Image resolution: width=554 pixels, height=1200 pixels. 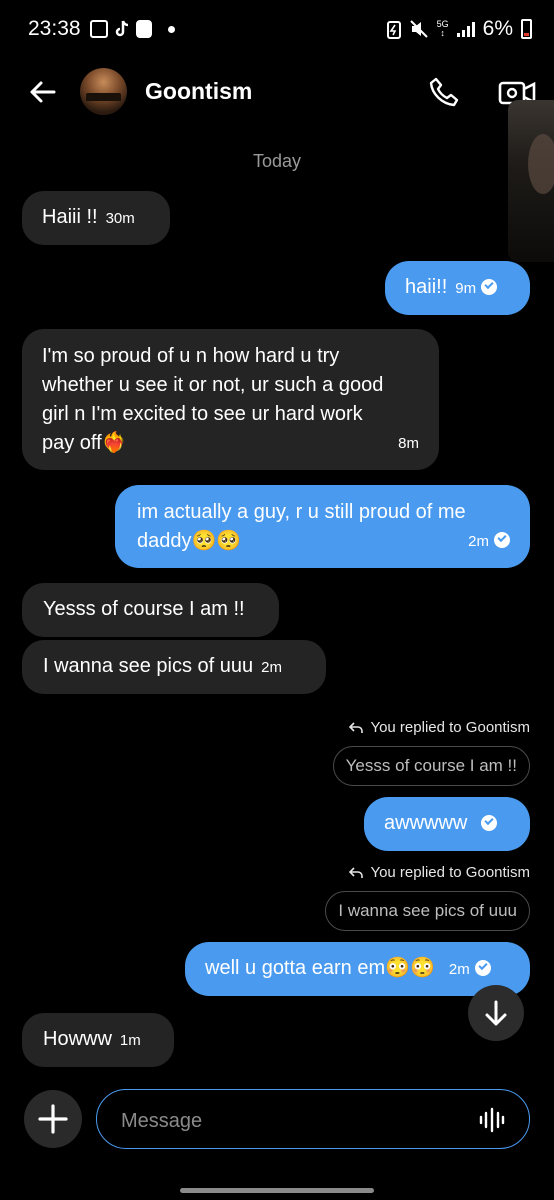 I want to click on alert-notification-icon, so click(x=144, y=29).